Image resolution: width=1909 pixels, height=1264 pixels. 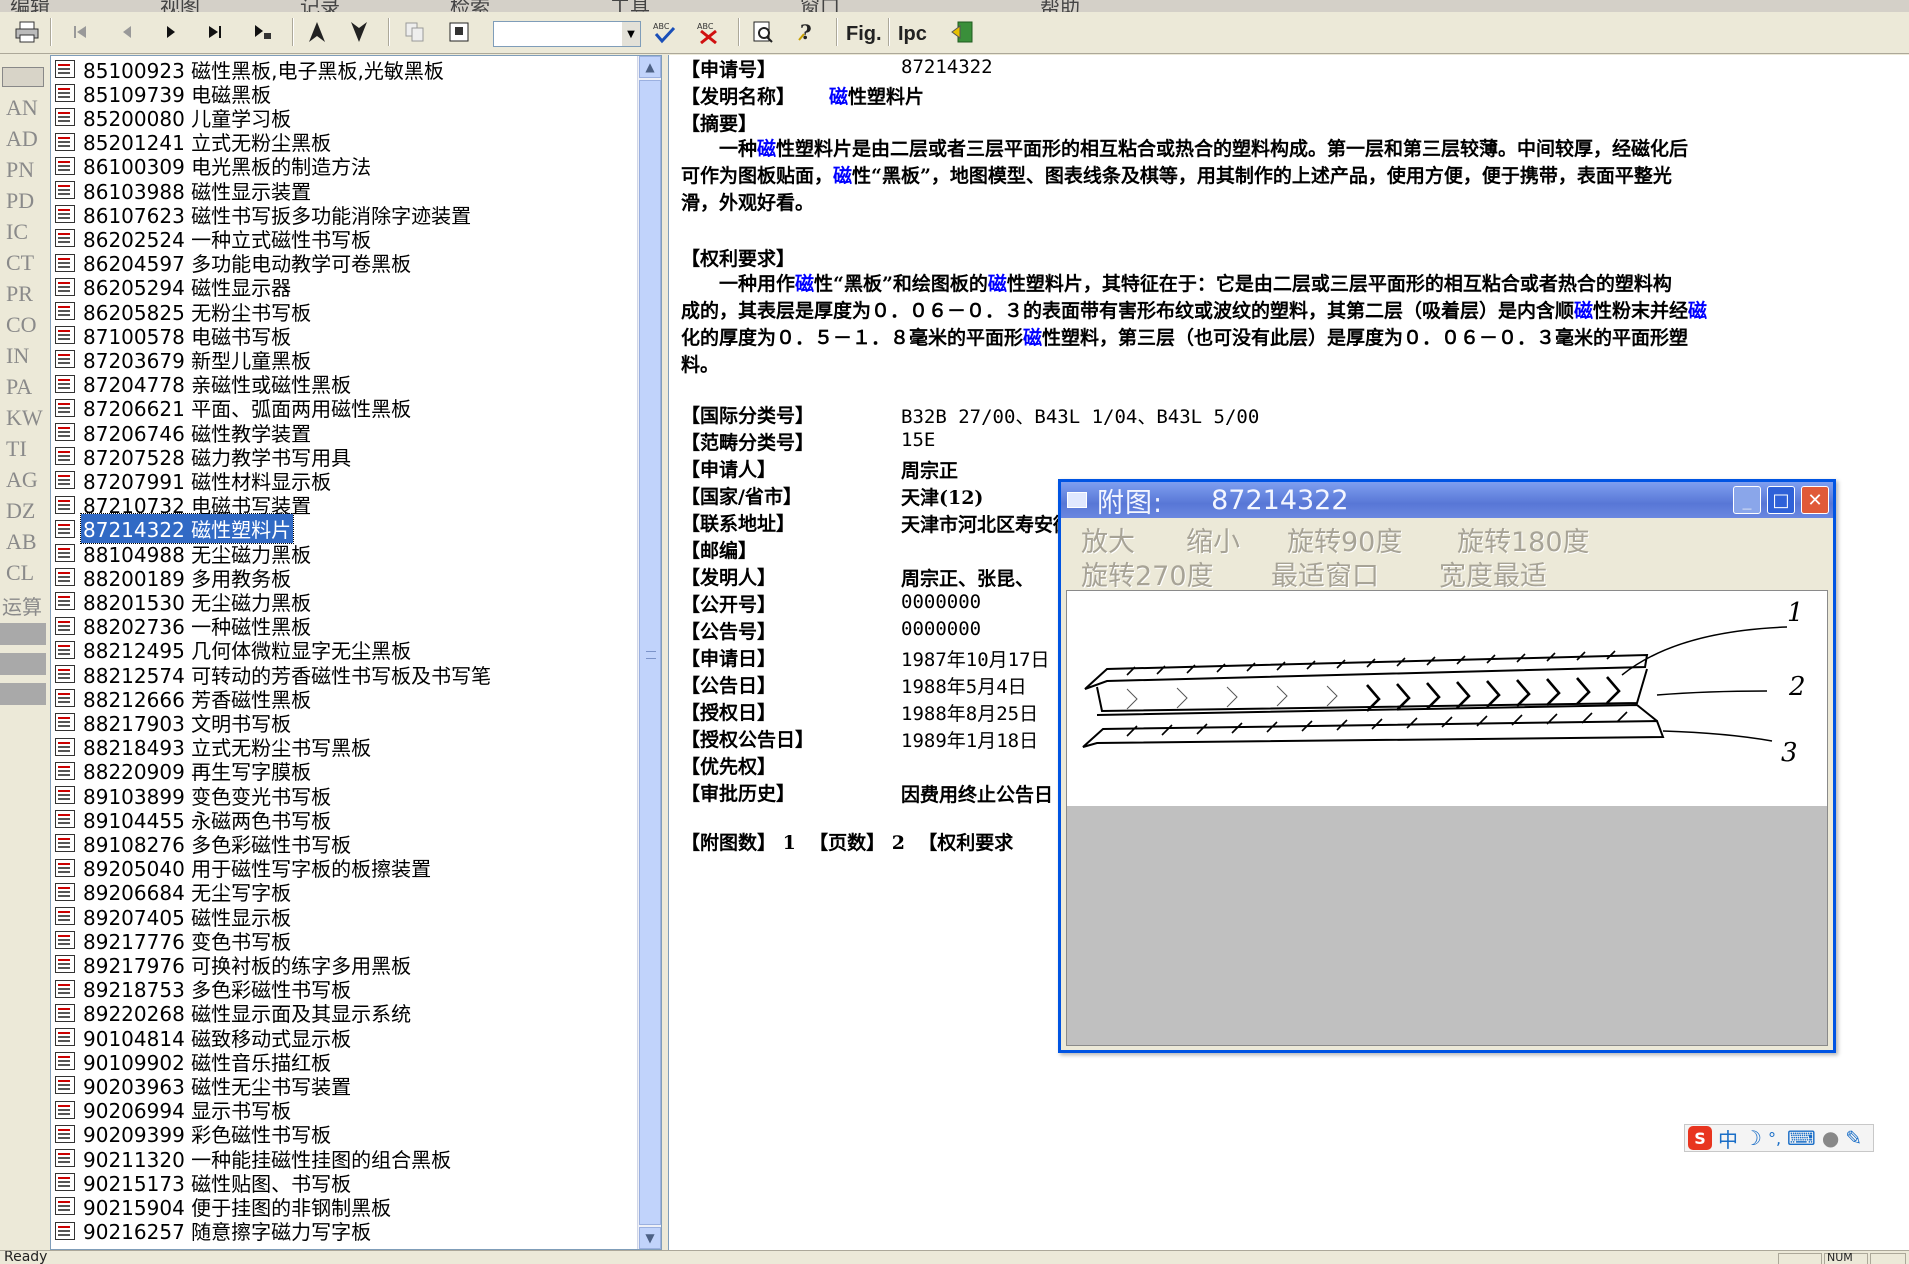 I want to click on best-fit-menu: 最适窗口, so click(x=1325, y=573).